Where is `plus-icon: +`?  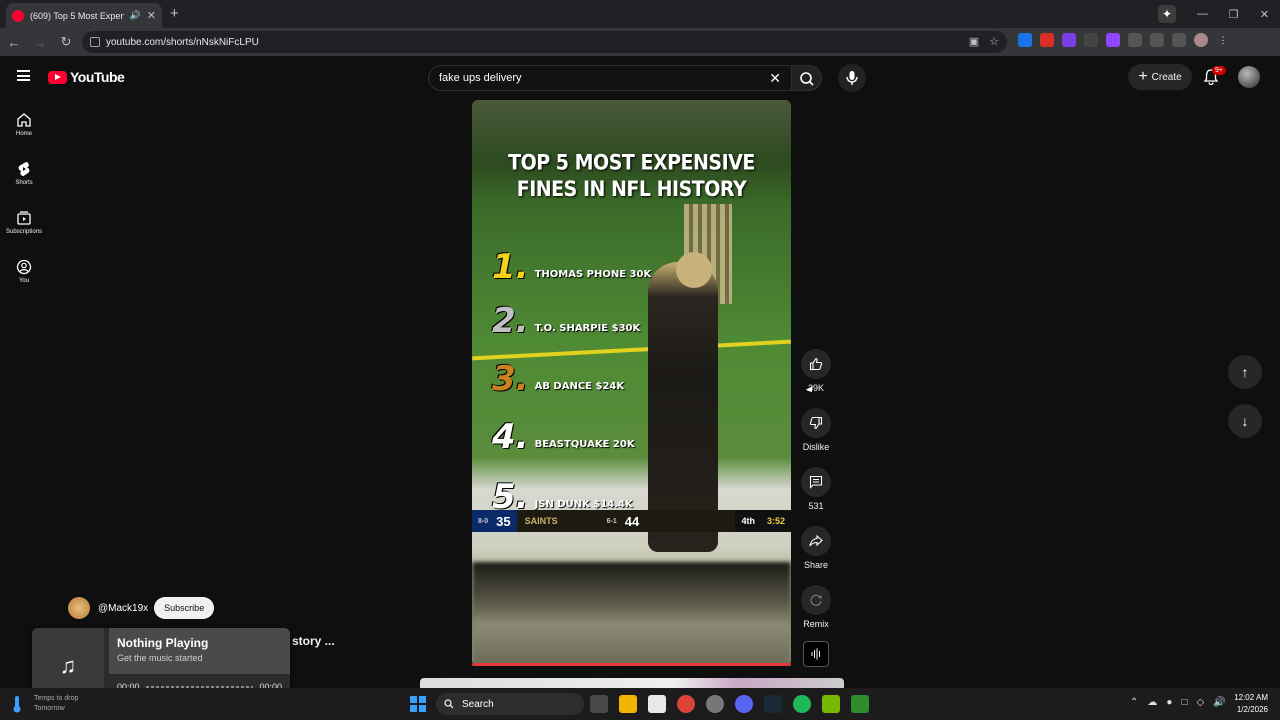 plus-icon: + is located at coordinates (1143, 76).